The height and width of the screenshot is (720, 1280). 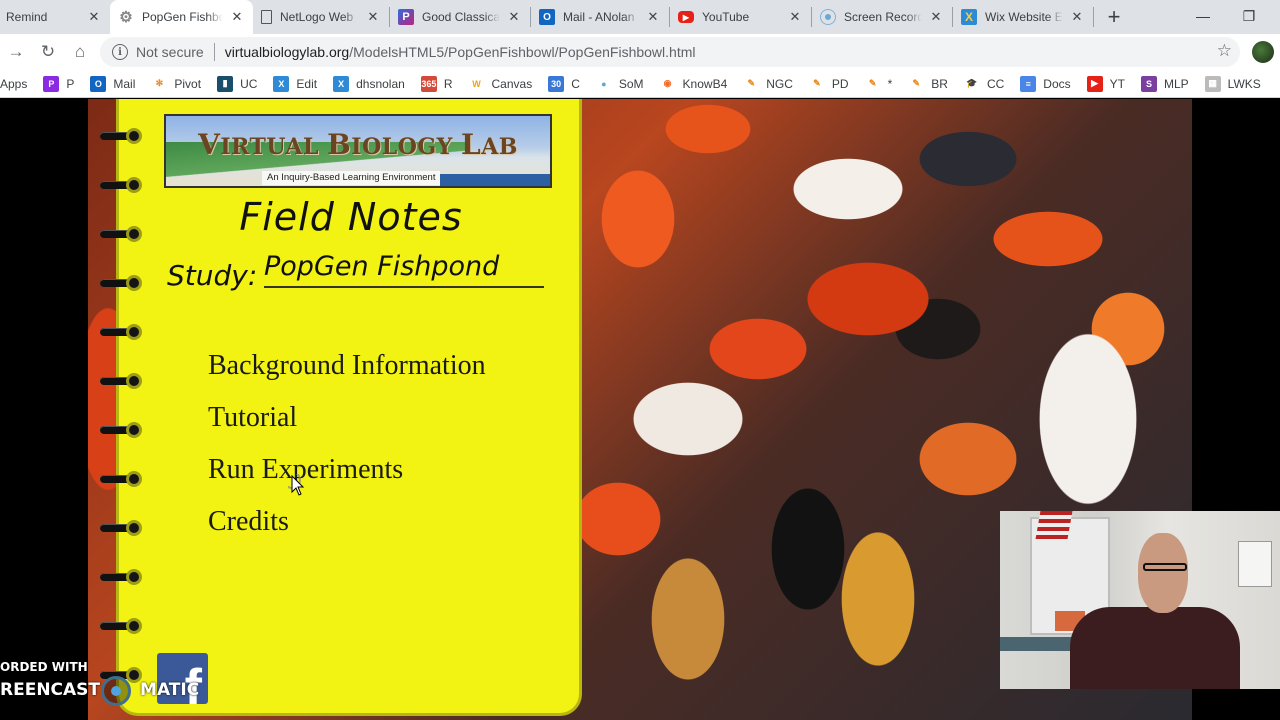 I want to click on tab-screen-recorder: Screen Recorder ✕, so click(x=882, y=17).